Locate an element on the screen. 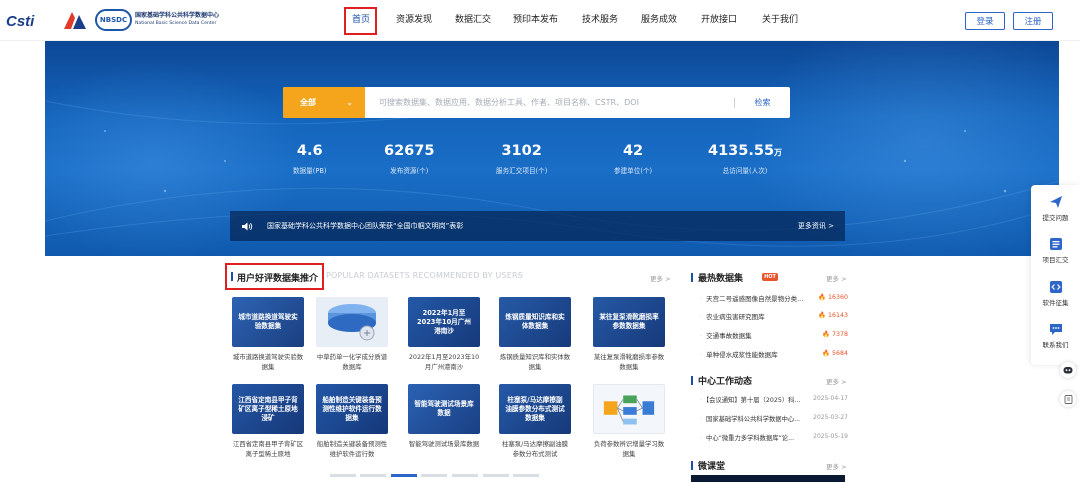 The height and width of the screenshot is (482, 1080). work-news-item: · 国家基础学科公共科学数据中心... 2025-03-27 is located at coordinates (774, 418).